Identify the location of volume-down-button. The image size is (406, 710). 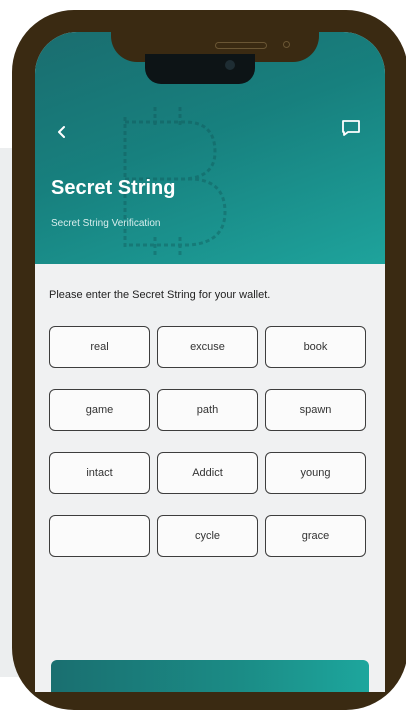
(23, 287).